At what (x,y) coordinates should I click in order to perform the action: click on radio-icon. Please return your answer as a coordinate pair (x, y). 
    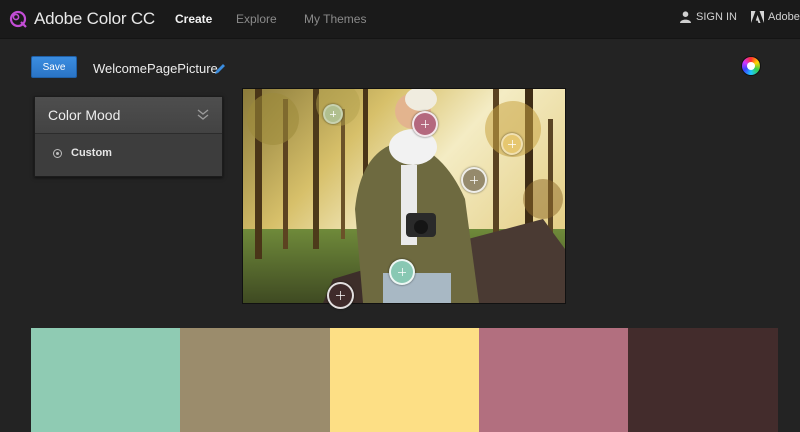
    Looking at the image, I should click on (57, 153).